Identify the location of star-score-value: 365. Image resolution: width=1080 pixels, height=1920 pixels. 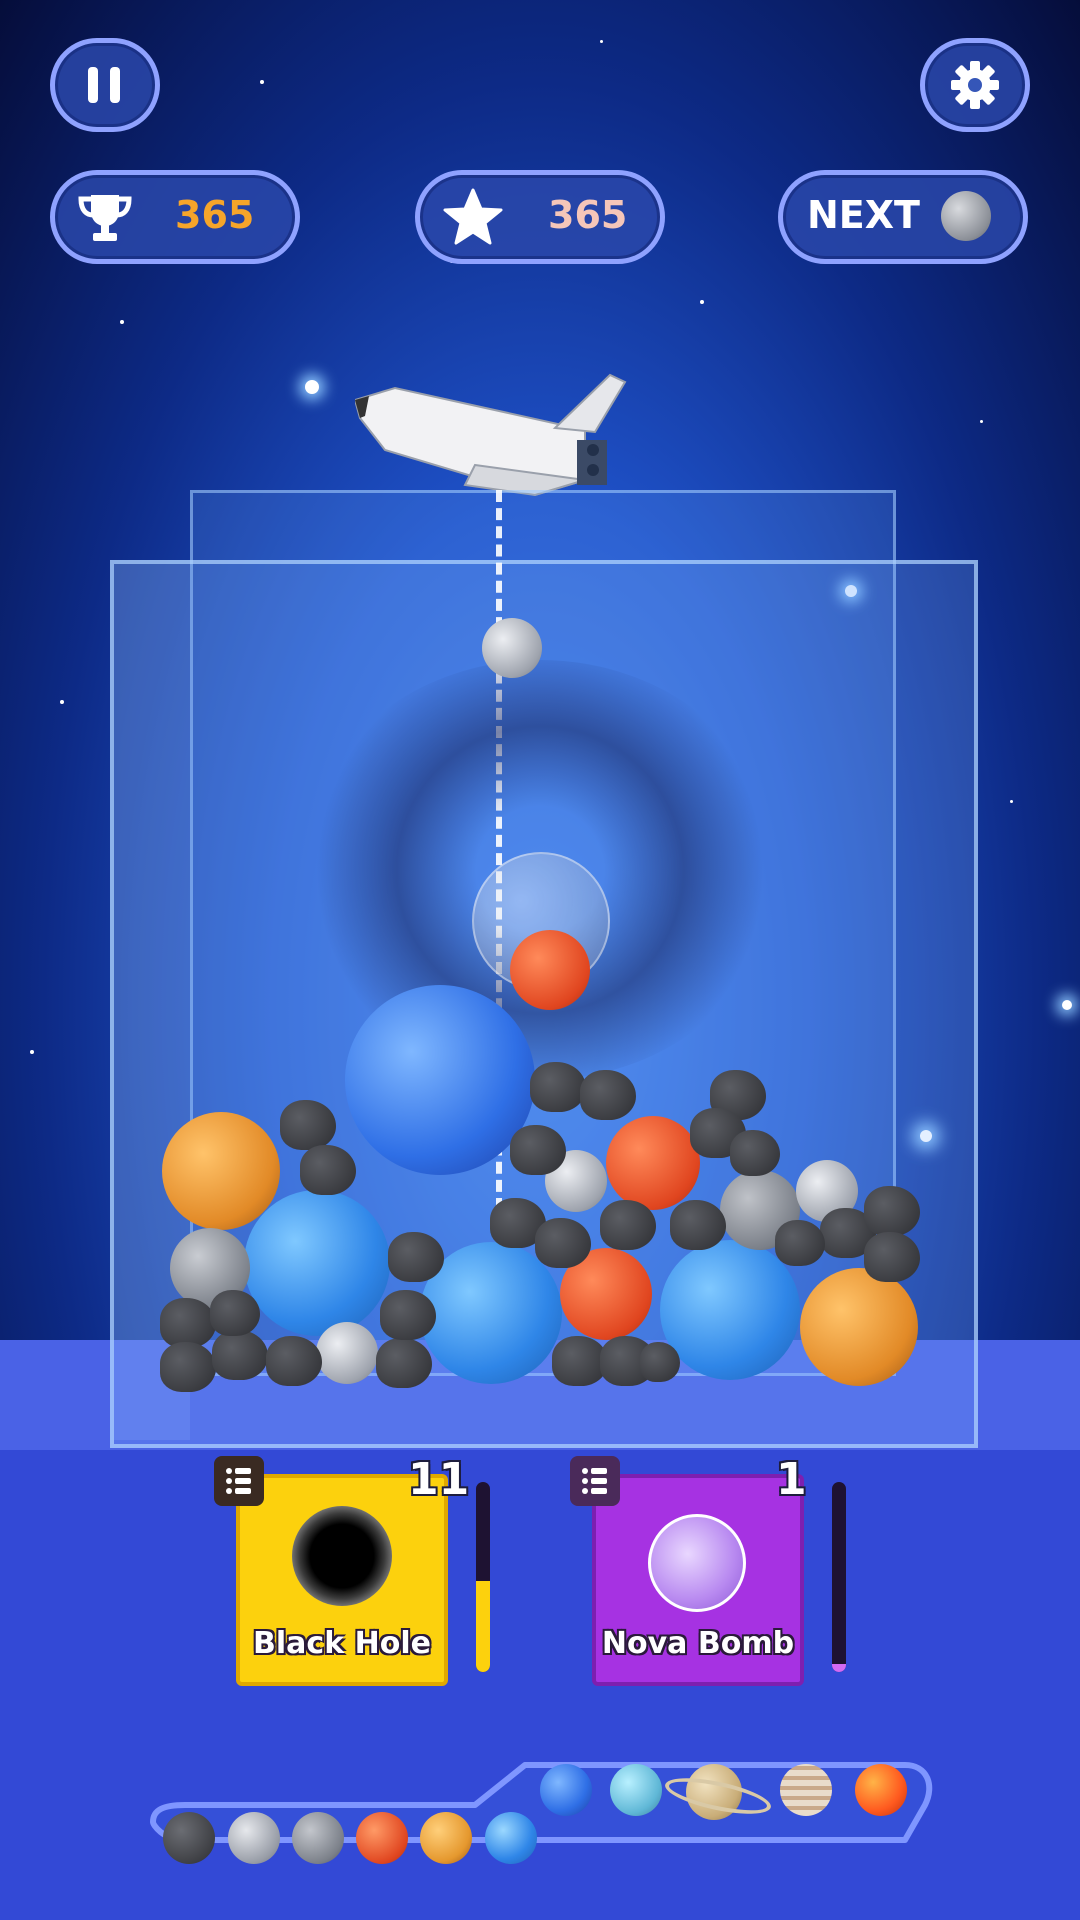
(588, 215).